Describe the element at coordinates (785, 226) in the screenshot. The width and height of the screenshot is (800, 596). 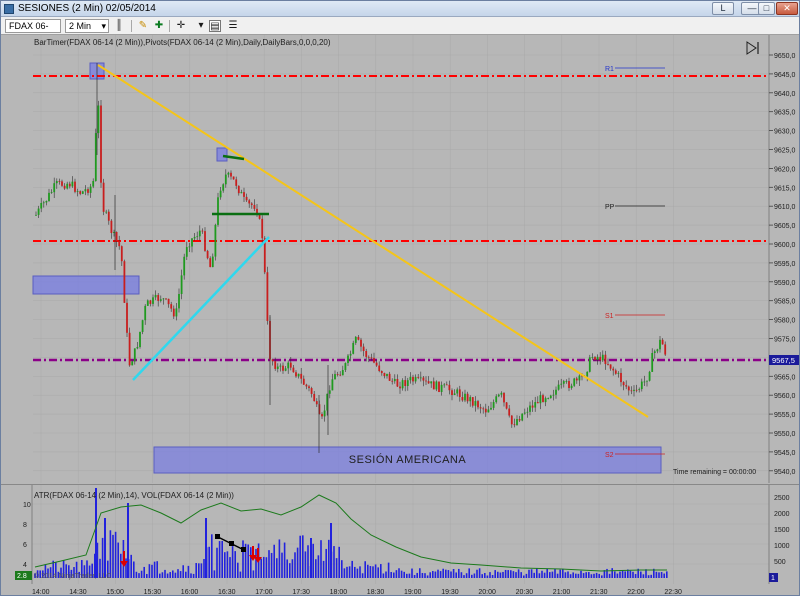
I see `price-tick-label: 9605,0` at that location.